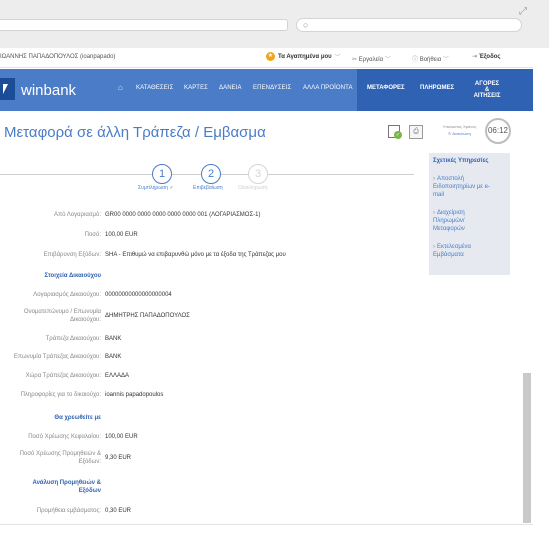 The width and height of the screenshot is (549, 551). I want to click on vertical-scrollbar, so click(527, 448).